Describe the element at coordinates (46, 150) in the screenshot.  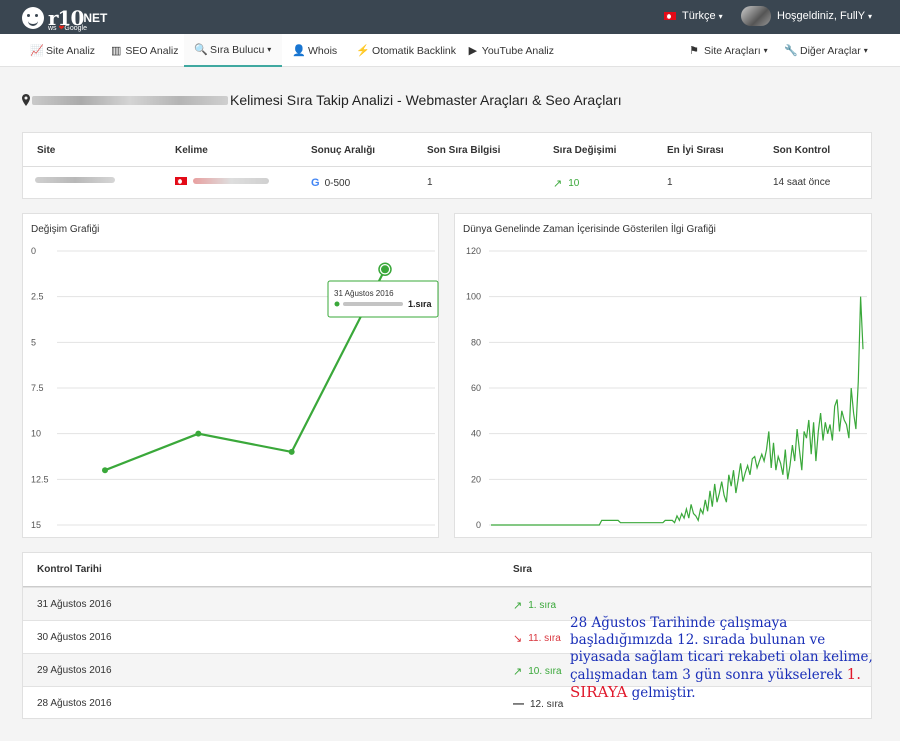
I see `header-site: Site` at that location.